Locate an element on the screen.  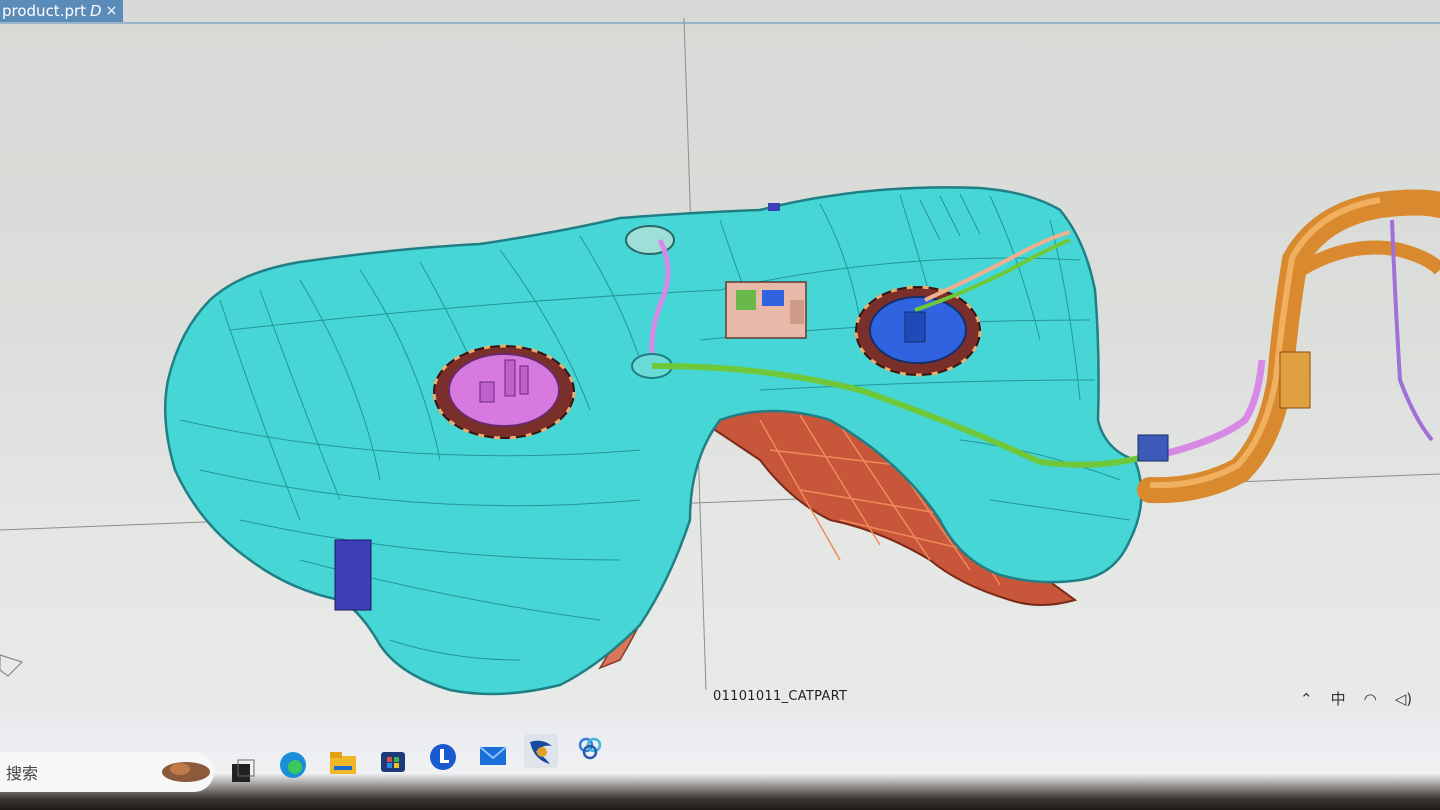
filler-connector is located at coordinates (1153, 448).